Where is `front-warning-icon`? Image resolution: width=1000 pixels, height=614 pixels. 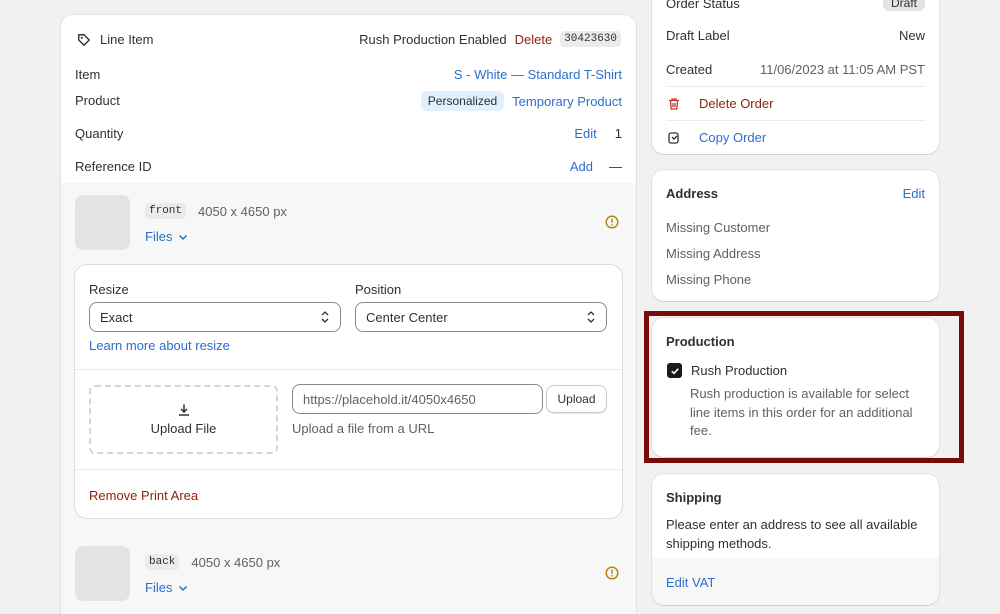
front-warning-icon is located at coordinates (612, 222).